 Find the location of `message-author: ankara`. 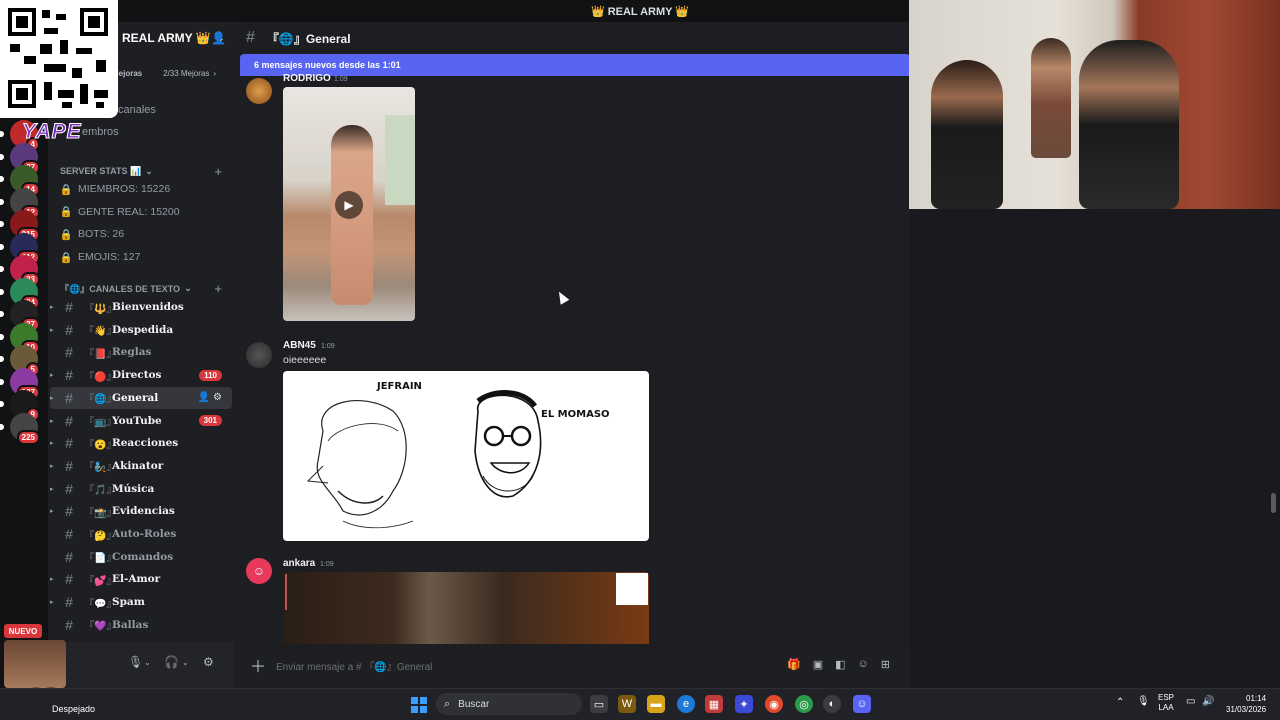

message-author: ankara is located at coordinates (299, 563).